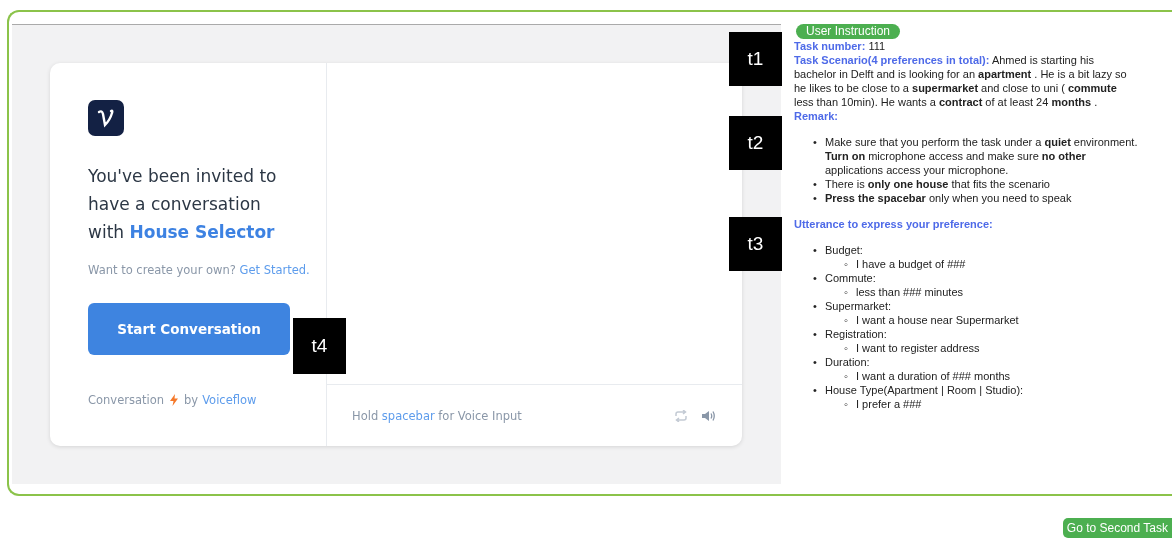  What do you see at coordinates (909, 292) in the screenshot?
I see `utterance-example: less than ### minutes` at bounding box center [909, 292].